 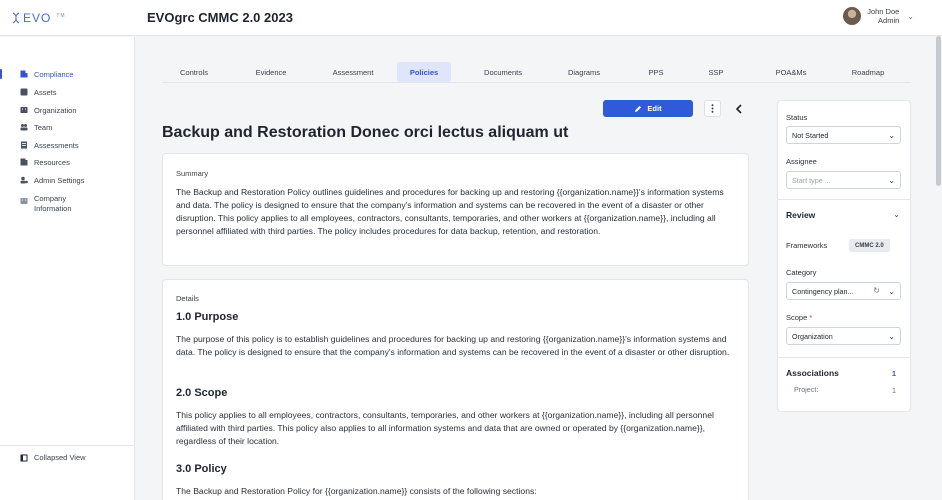 What do you see at coordinates (24, 74) in the screenshot?
I see `compliance-icon` at bounding box center [24, 74].